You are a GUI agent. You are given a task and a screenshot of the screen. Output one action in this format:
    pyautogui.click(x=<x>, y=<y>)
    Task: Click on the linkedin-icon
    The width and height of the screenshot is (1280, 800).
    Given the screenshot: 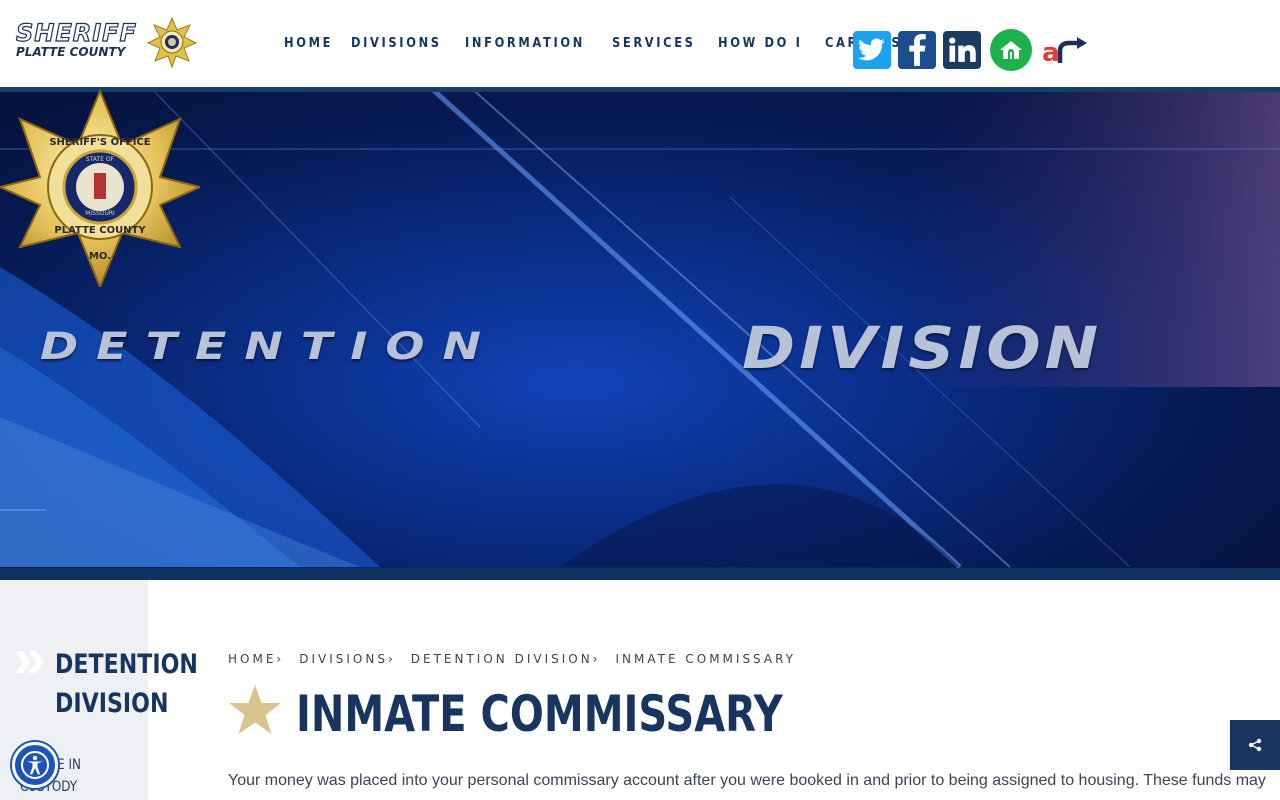 What is the action you would take?
    pyautogui.click(x=962, y=50)
    